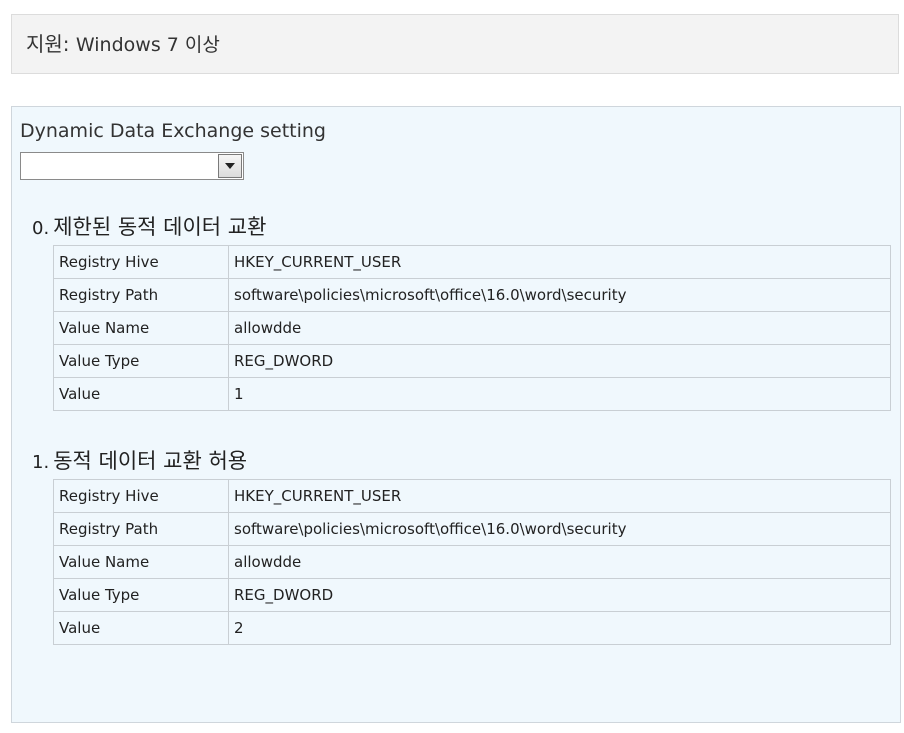  What do you see at coordinates (150, 461) in the screenshot?
I see `option-title: 동적 데이터 교환 허용` at bounding box center [150, 461].